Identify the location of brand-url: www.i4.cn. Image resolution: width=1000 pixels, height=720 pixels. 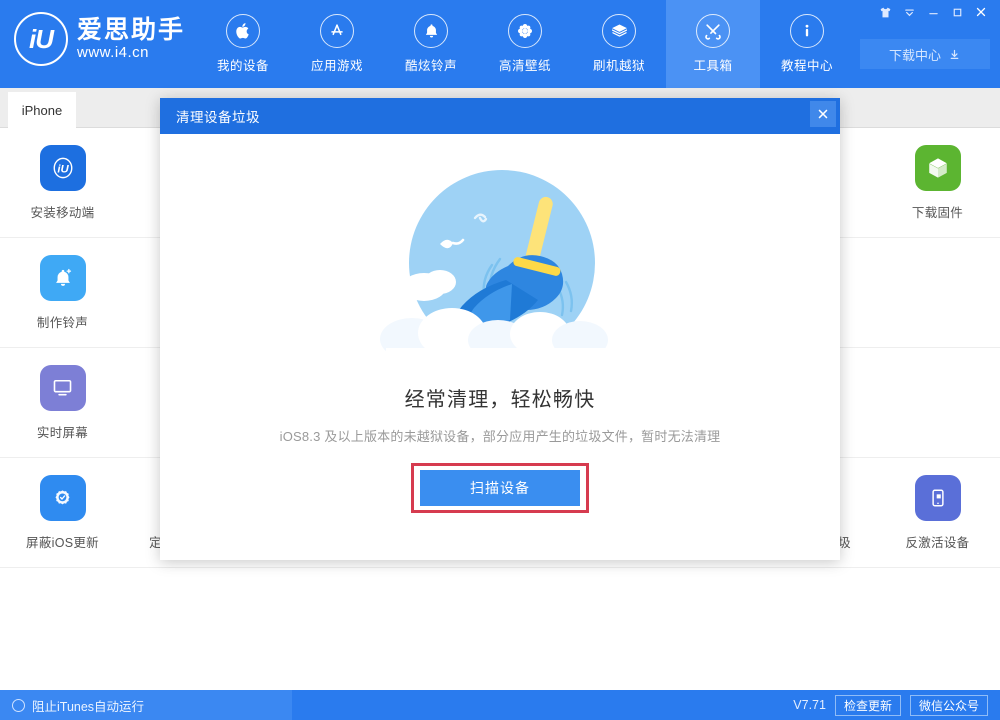
(113, 53).